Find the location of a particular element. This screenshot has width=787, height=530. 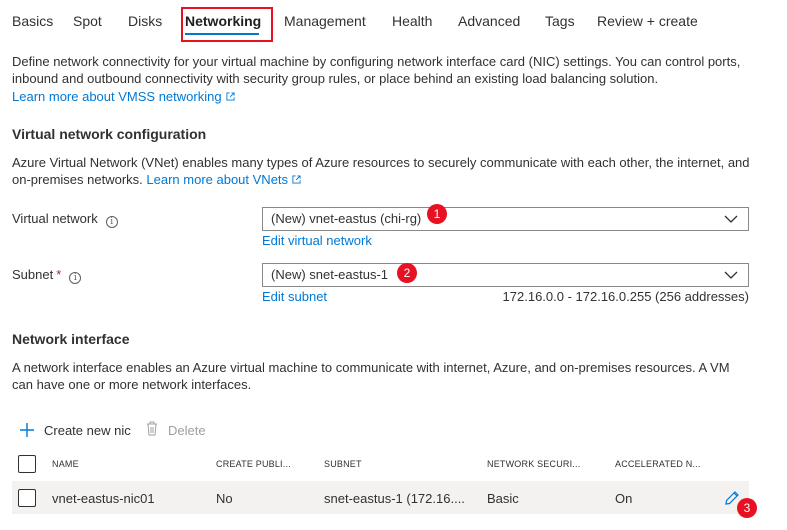

tab-spot: Spot is located at coordinates (87, 21).